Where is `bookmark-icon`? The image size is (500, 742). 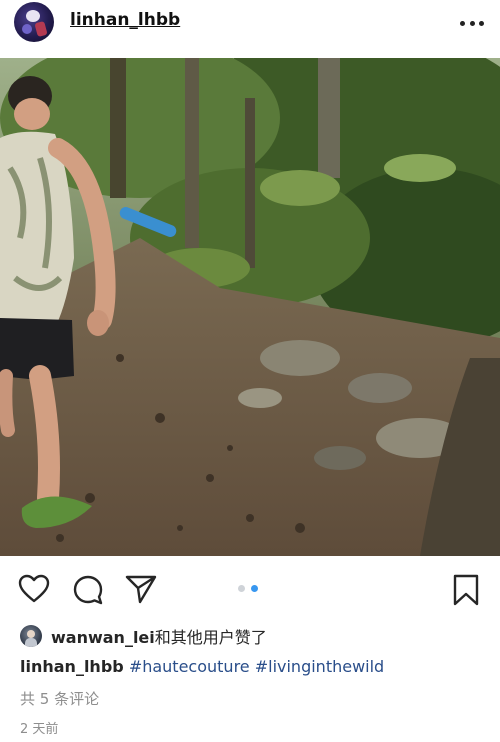 bookmark-icon is located at coordinates (466, 590).